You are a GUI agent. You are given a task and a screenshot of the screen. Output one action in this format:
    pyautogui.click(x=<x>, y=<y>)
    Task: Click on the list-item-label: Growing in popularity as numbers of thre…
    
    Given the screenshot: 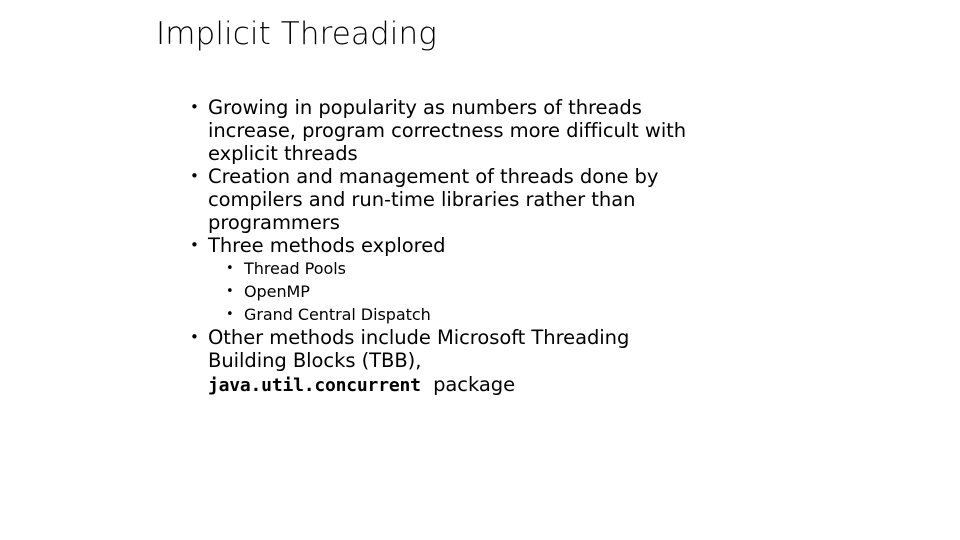 What is the action you would take?
    pyautogui.click(x=447, y=130)
    